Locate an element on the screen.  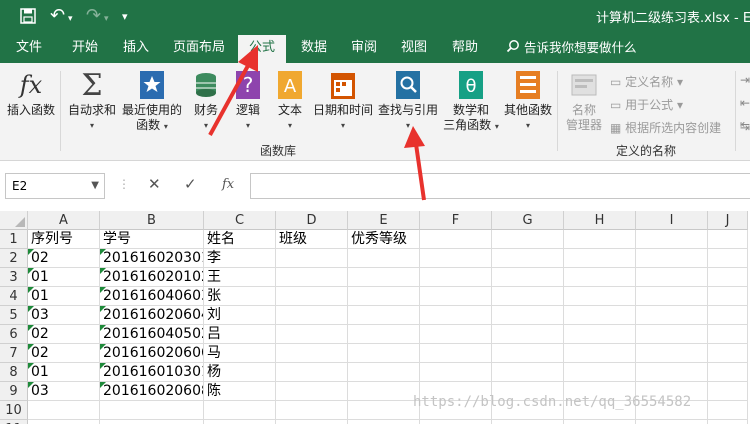
cell-A8: 01 is located at coordinates (64, 372).